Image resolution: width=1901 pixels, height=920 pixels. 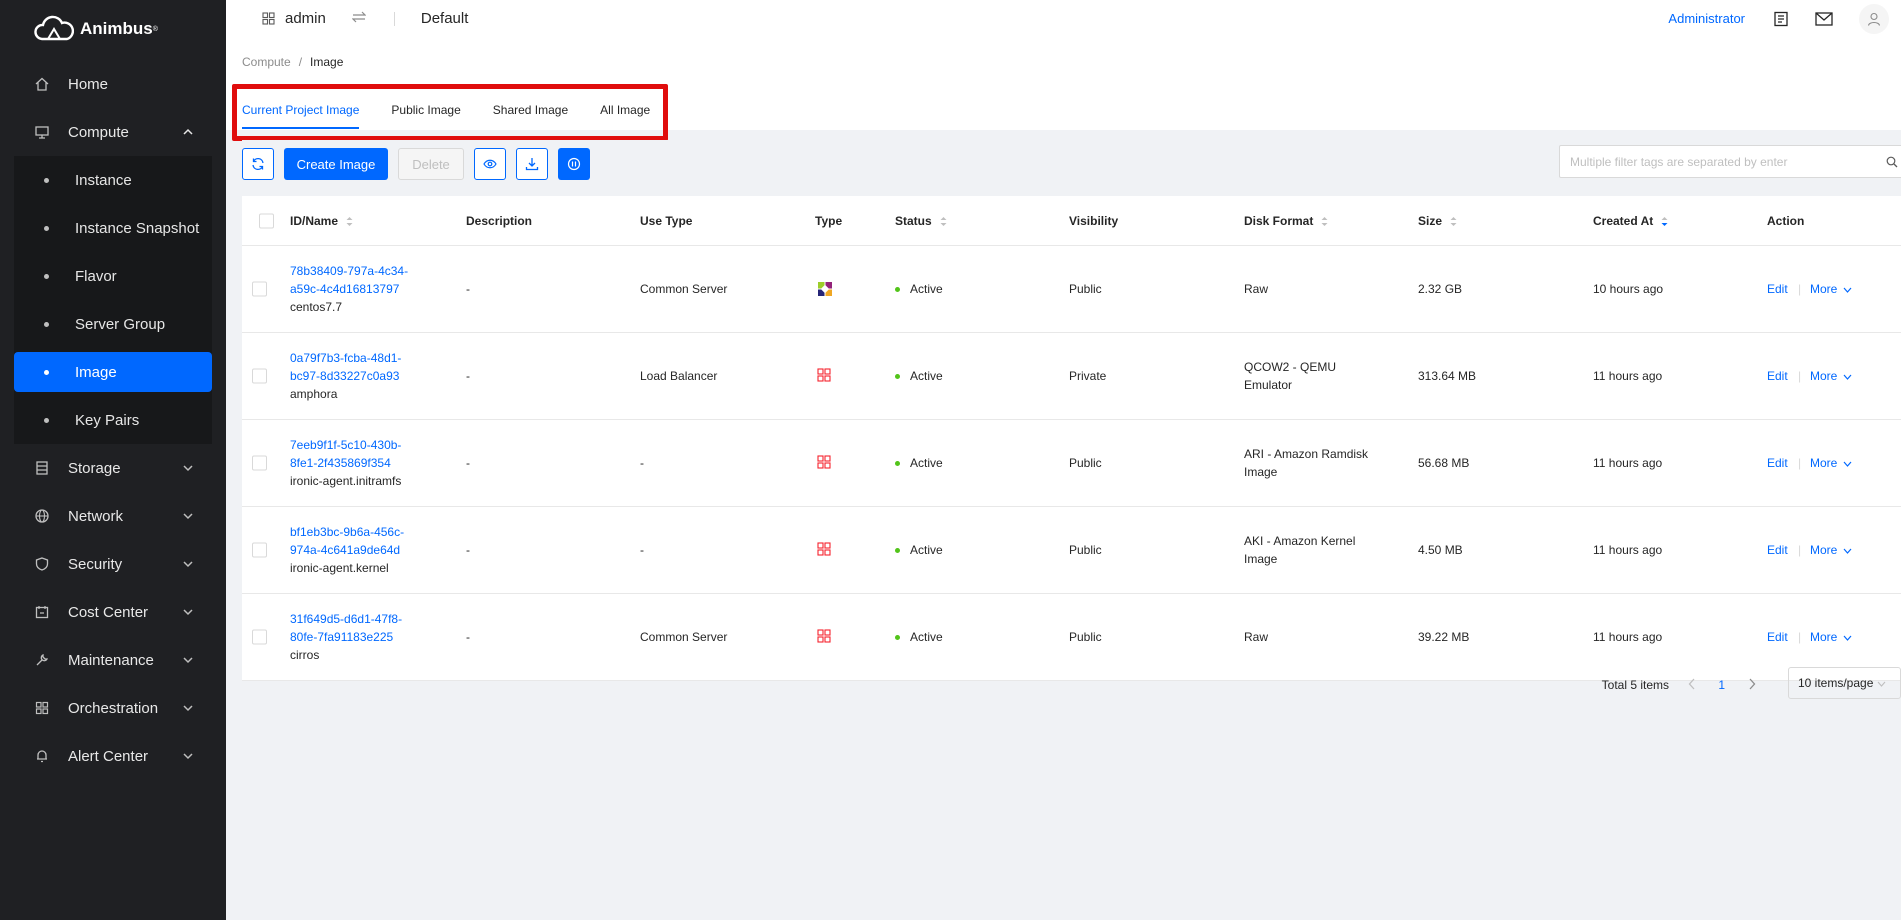 What do you see at coordinates (336, 164) in the screenshot?
I see `create-image-button: Create Image` at bounding box center [336, 164].